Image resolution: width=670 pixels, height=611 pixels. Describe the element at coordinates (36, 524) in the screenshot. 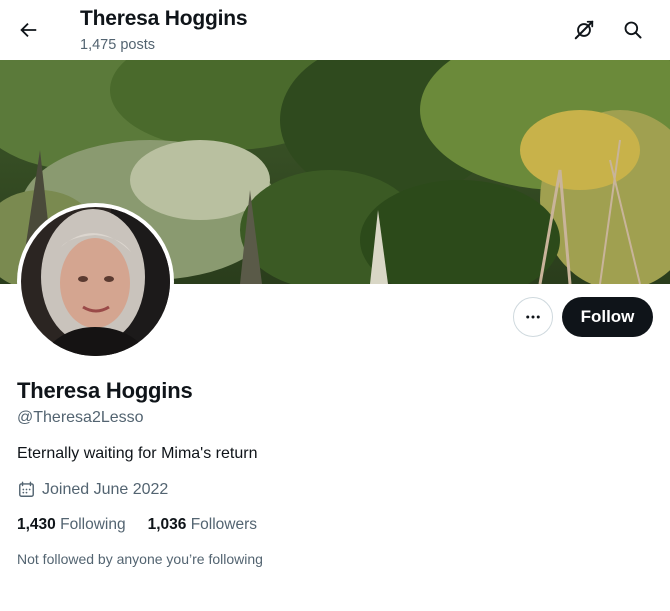

I see `following-count: 1,430` at that location.